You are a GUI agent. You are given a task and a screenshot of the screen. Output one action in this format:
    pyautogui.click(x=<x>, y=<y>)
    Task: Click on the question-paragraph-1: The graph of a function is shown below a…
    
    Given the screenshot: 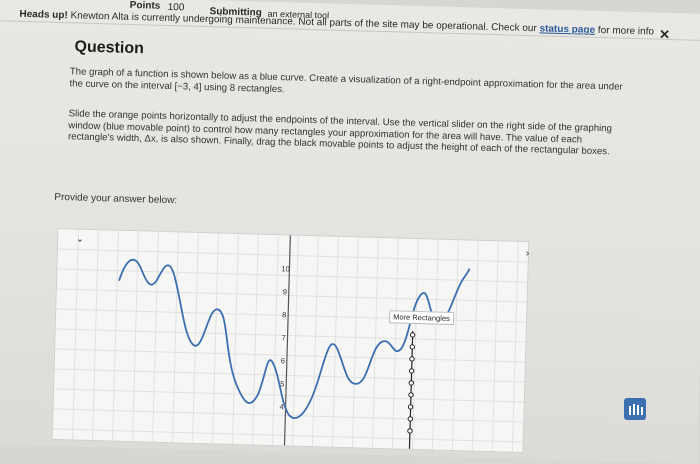 What is the action you would take?
    pyautogui.click(x=346, y=80)
    